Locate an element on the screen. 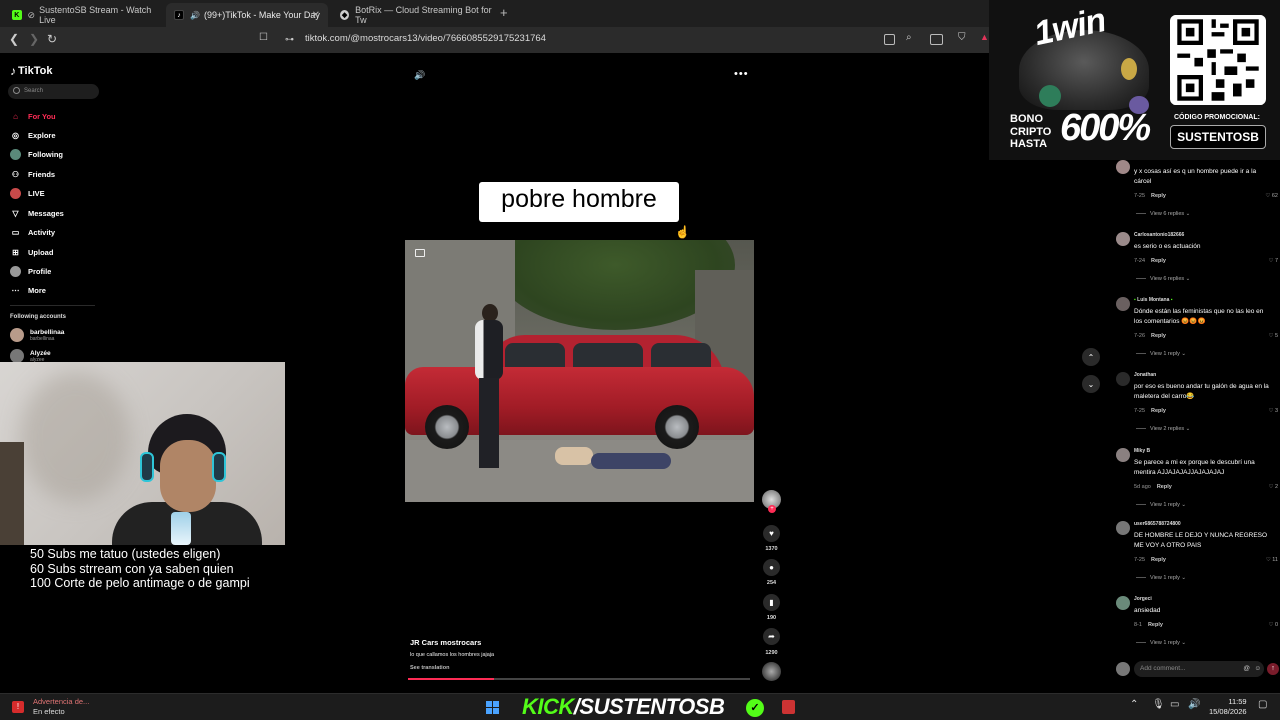  network-icon: ▭ is located at coordinates (1174, 704).